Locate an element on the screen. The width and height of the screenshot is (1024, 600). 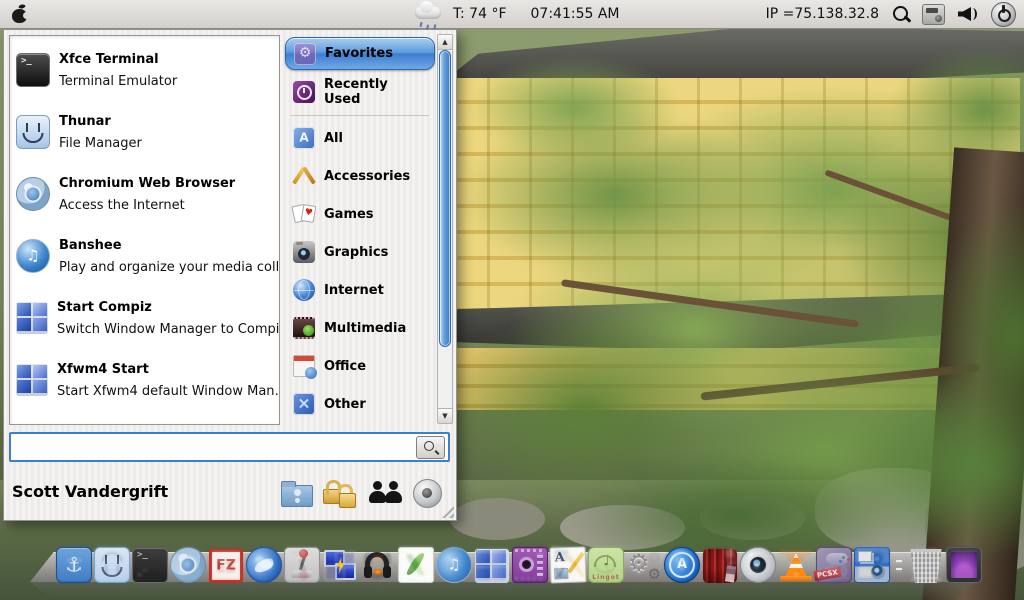
search-icon is located at coordinates (900, 14).